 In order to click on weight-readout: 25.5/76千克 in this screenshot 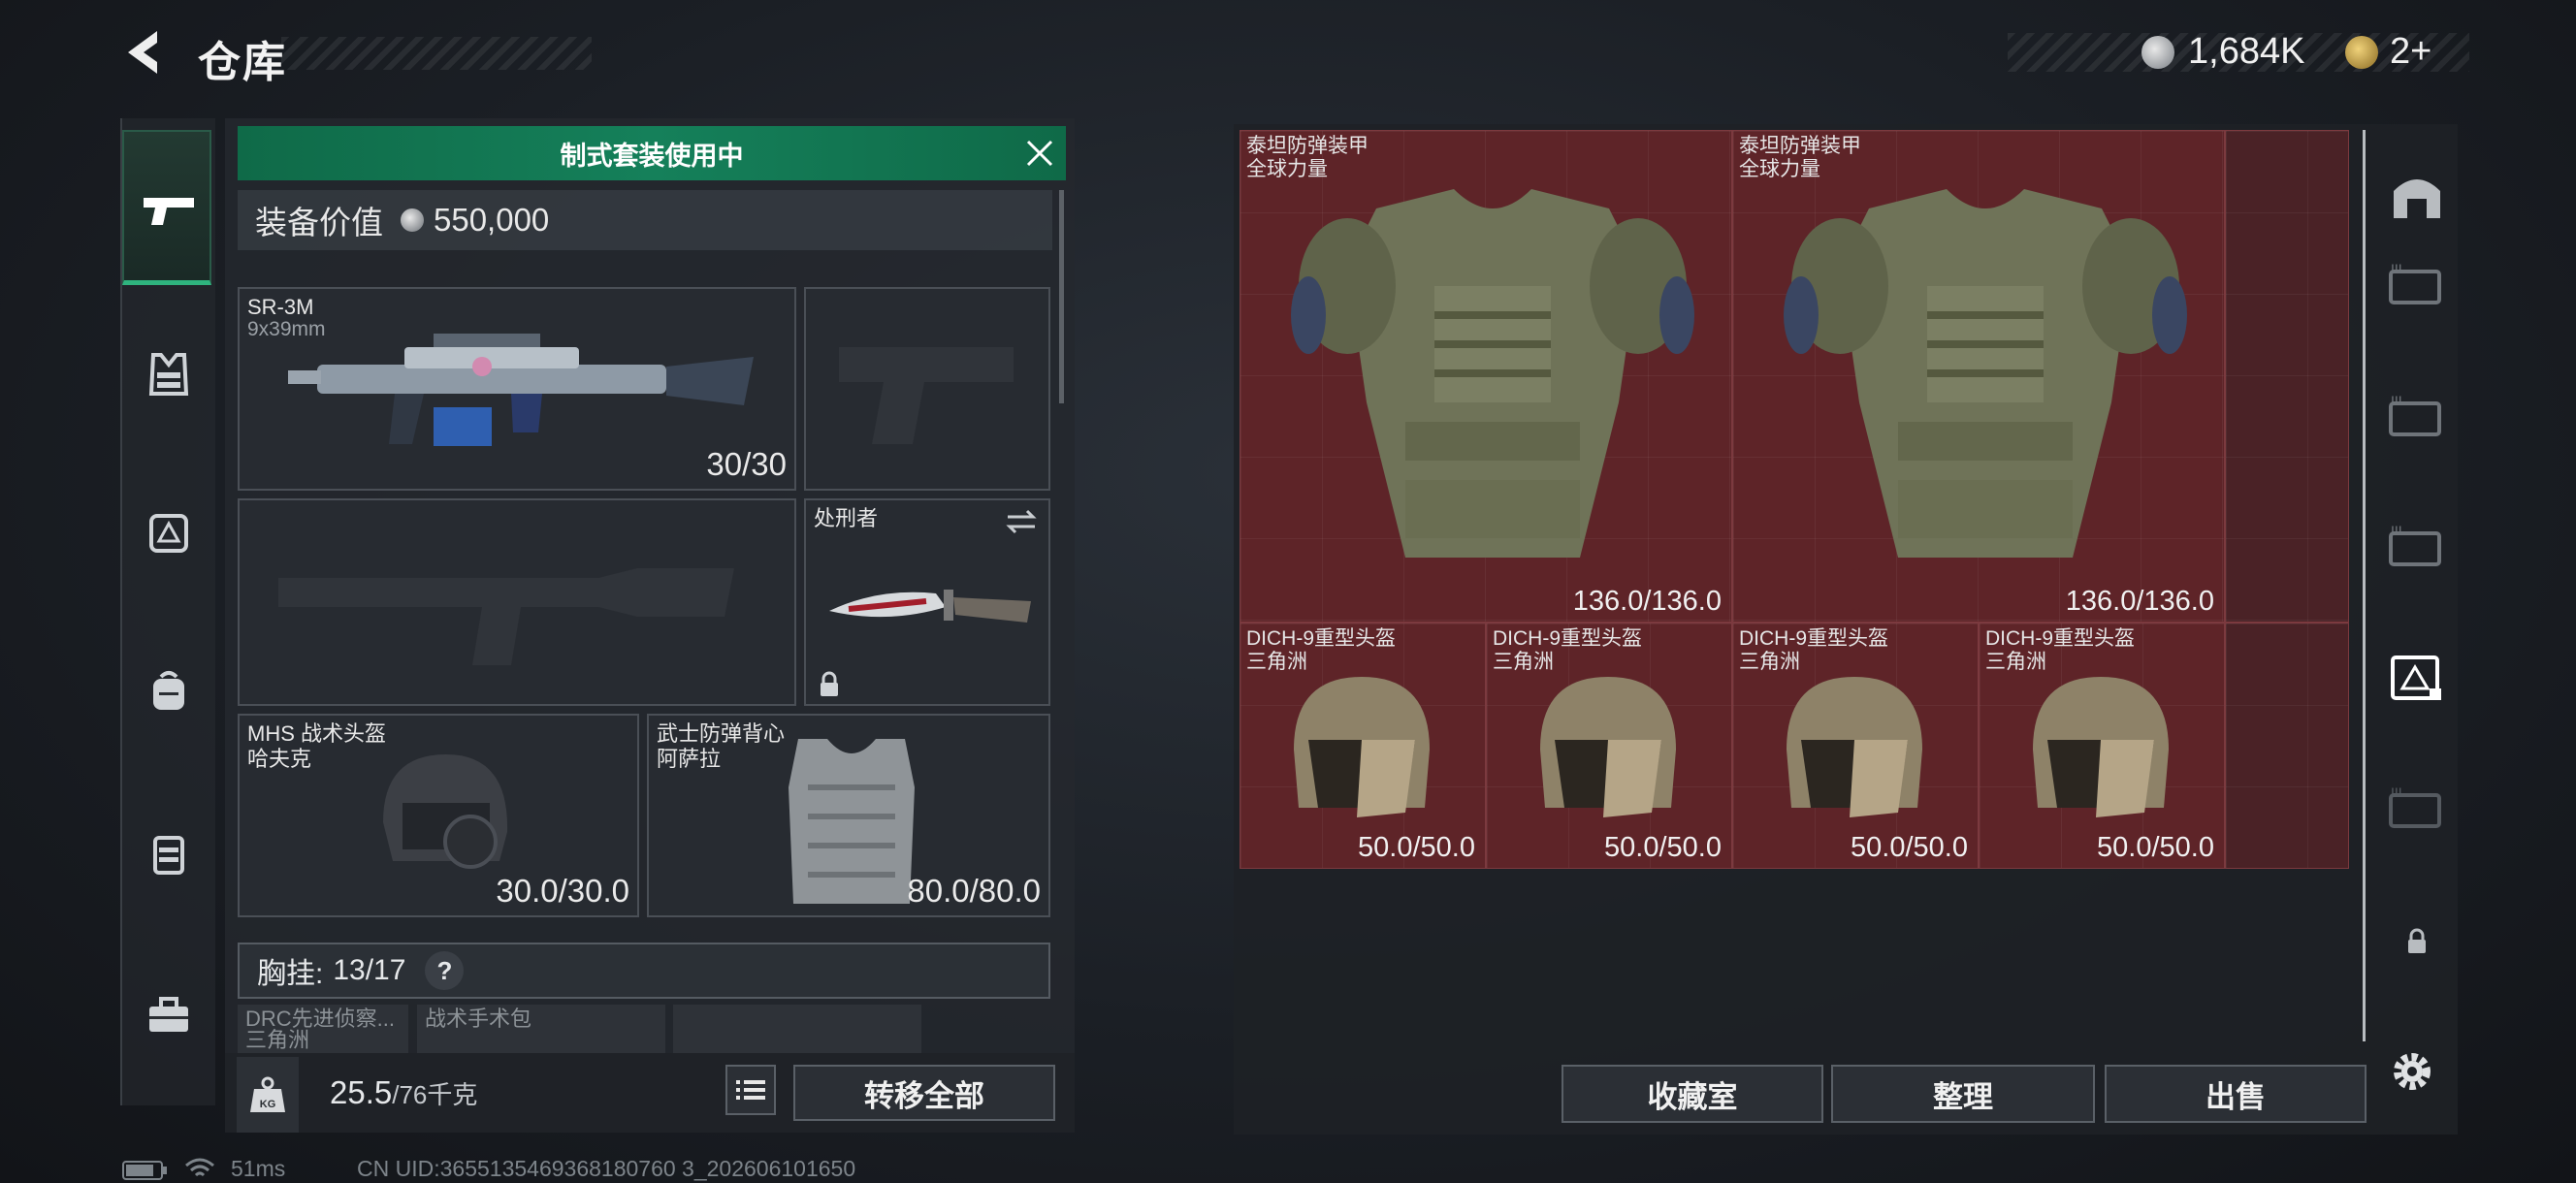, I will do `click(403, 1092)`.